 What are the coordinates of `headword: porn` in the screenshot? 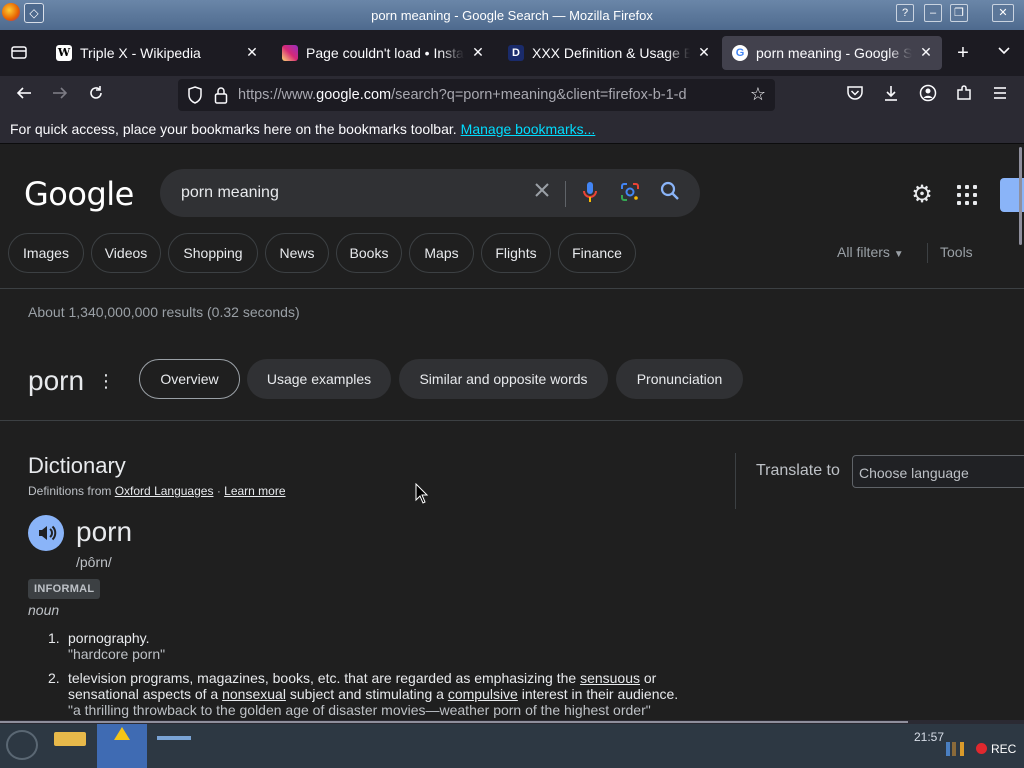 It's located at (104, 531).